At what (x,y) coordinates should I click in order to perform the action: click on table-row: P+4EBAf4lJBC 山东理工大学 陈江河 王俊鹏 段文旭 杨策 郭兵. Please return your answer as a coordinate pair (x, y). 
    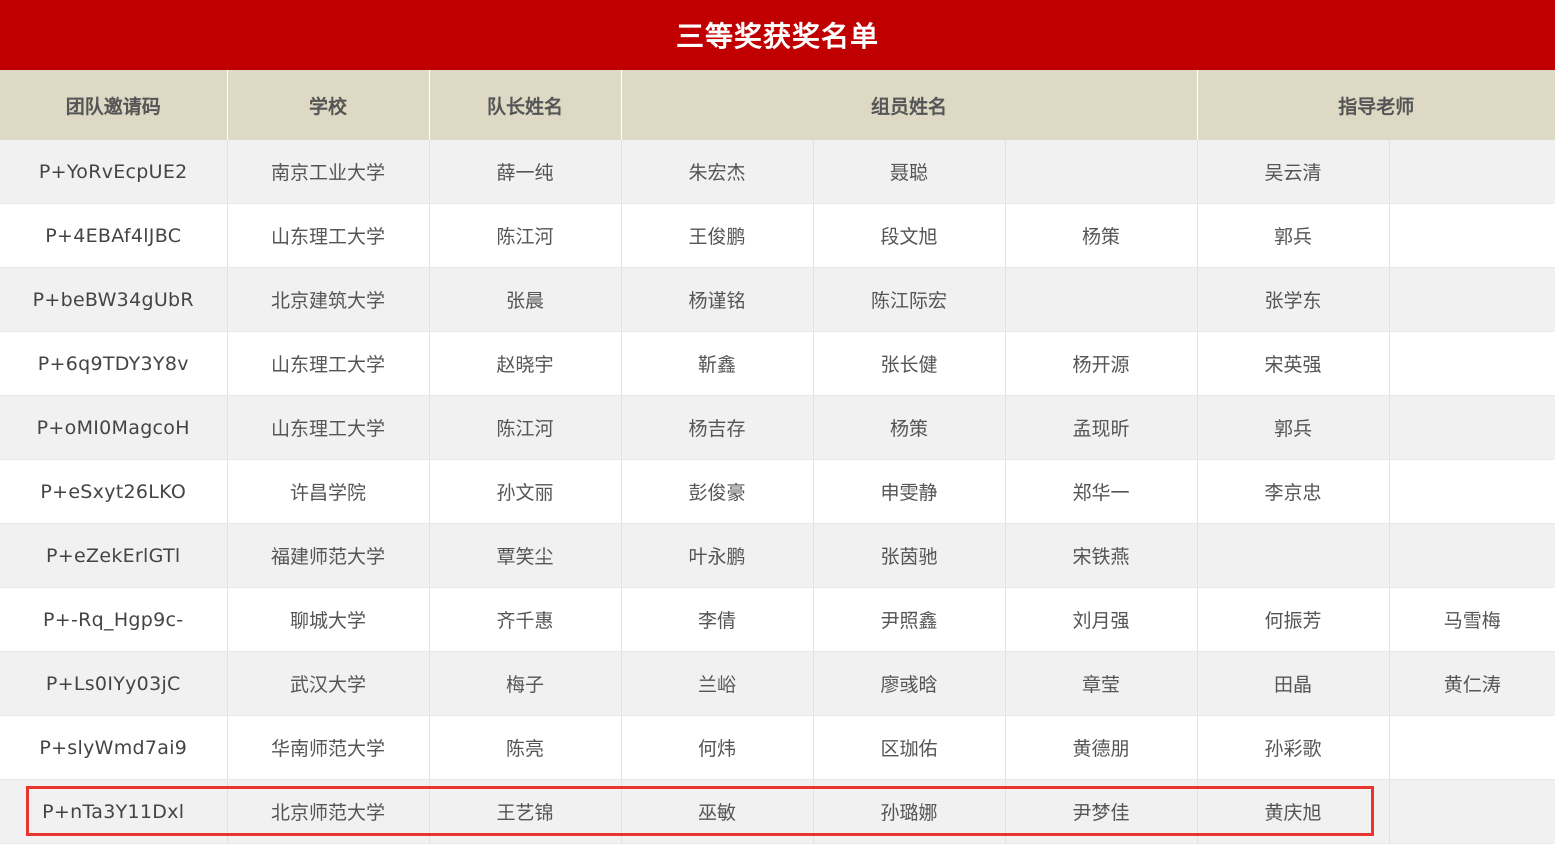
    Looking at the image, I should click on (777, 235).